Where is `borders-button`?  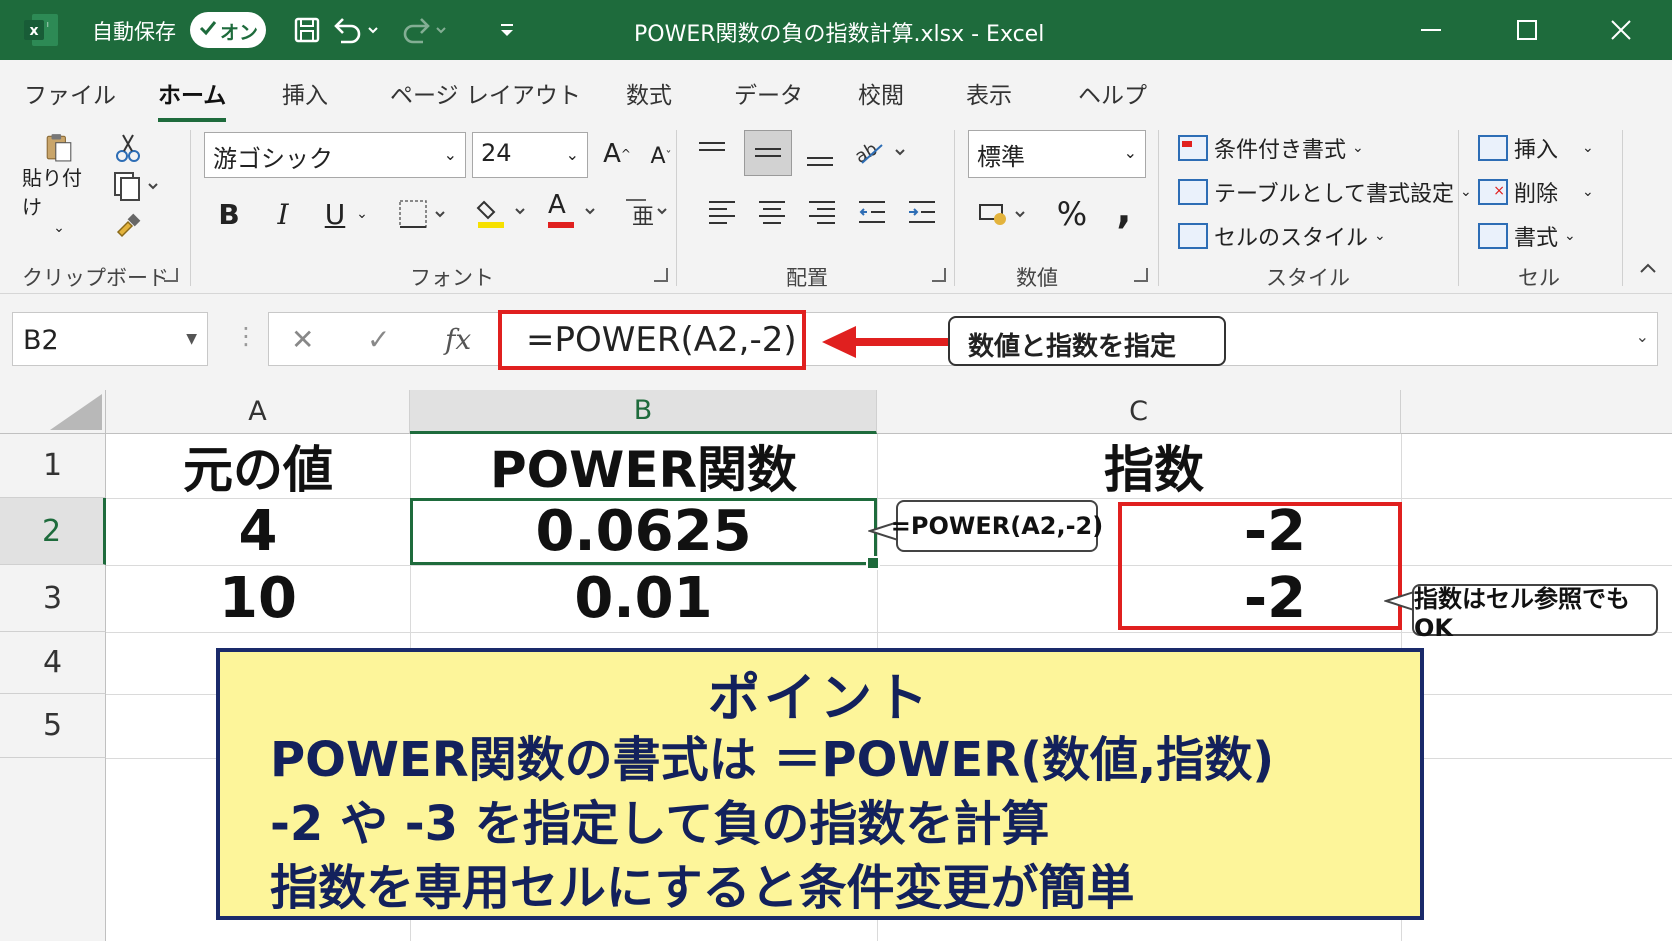 borders-button is located at coordinates (424, 214).